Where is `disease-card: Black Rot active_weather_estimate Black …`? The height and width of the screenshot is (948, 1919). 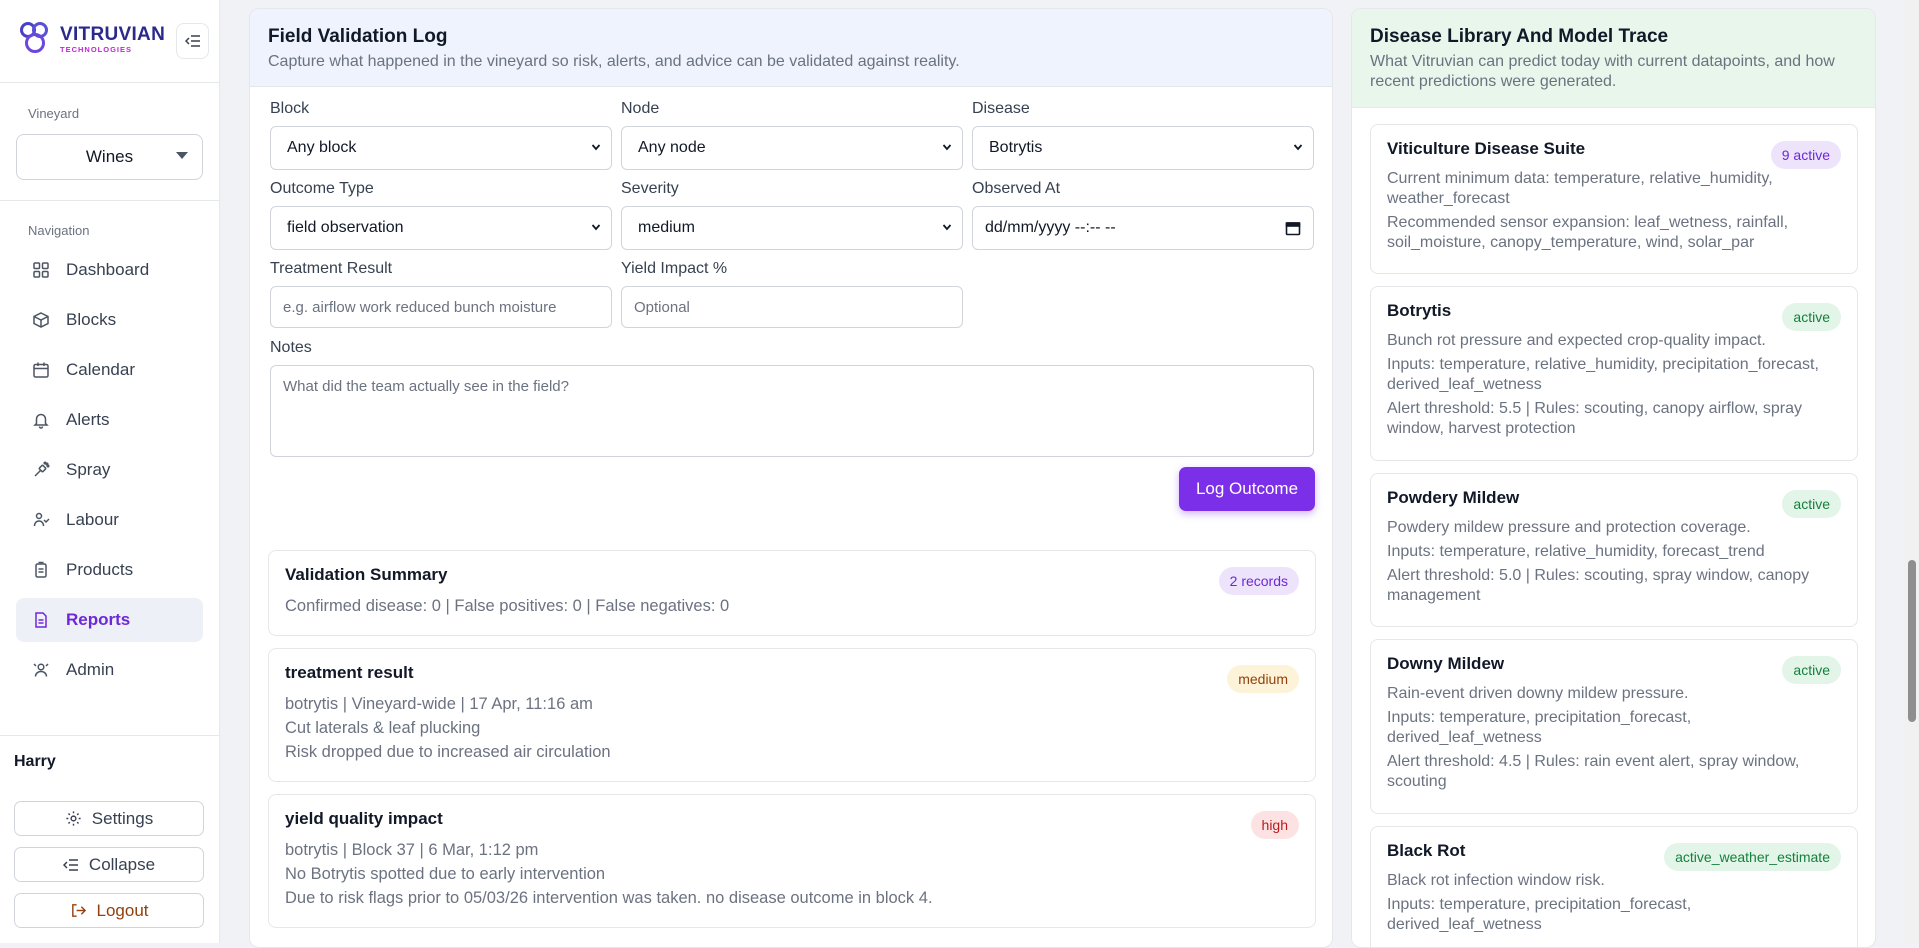
disease-card: Black Rot active_weather_estimate Black … is located at coordinates (1614, 886).